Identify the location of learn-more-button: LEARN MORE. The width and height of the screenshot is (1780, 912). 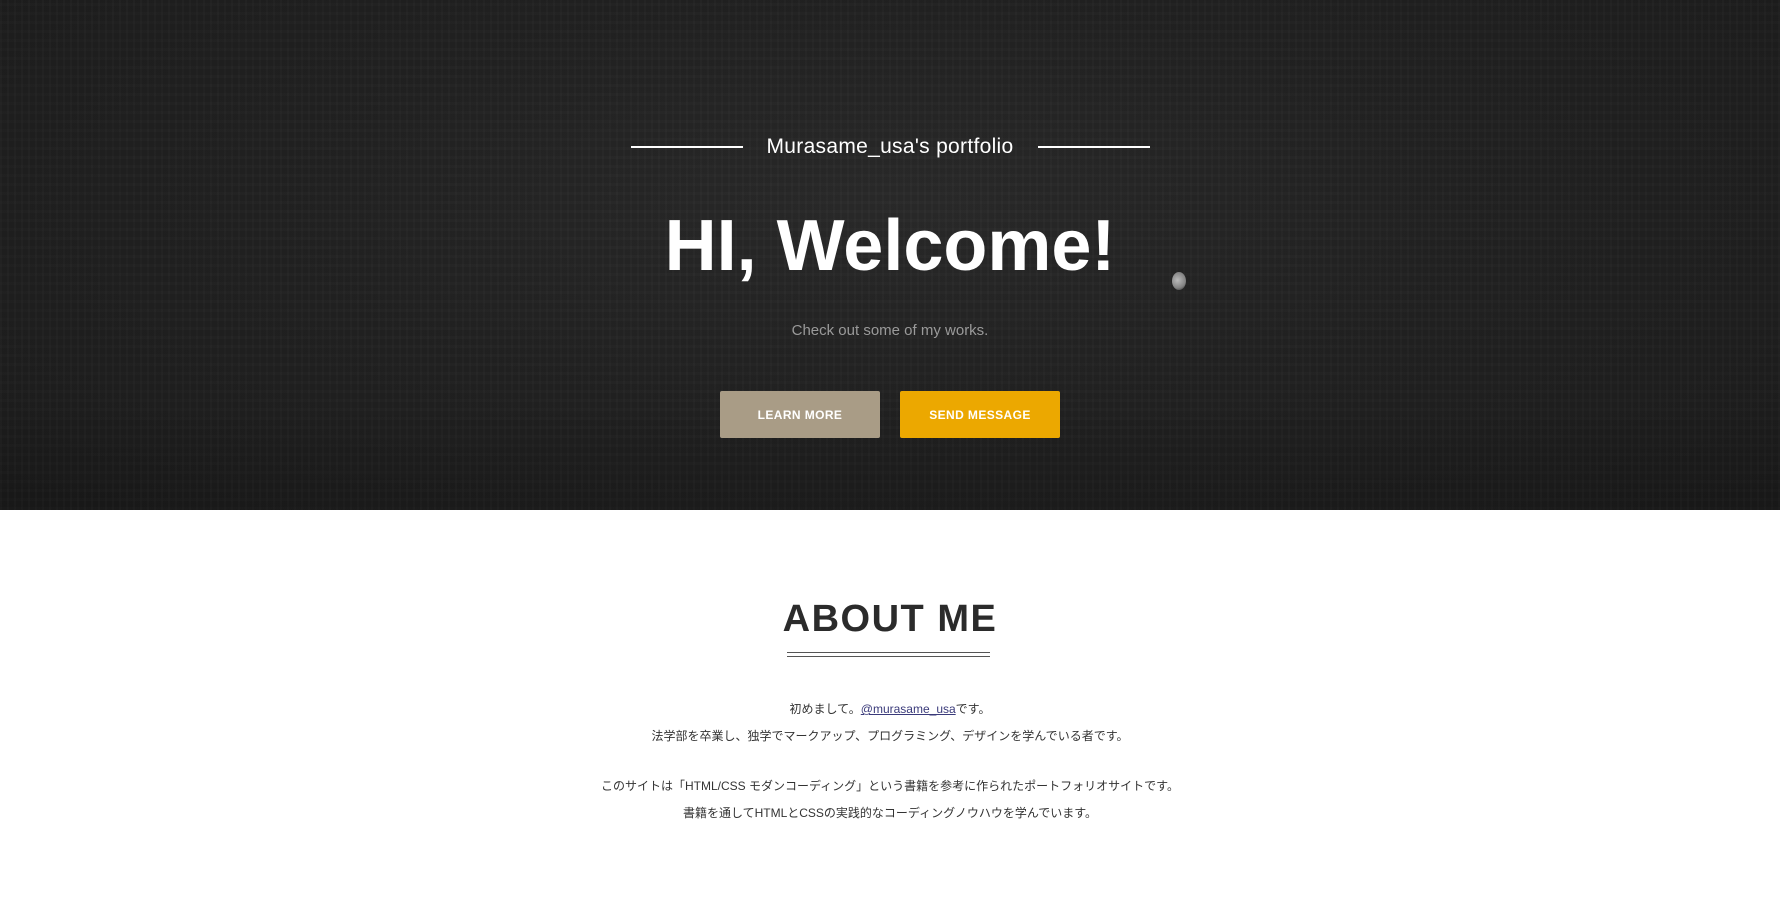
(800, 414).